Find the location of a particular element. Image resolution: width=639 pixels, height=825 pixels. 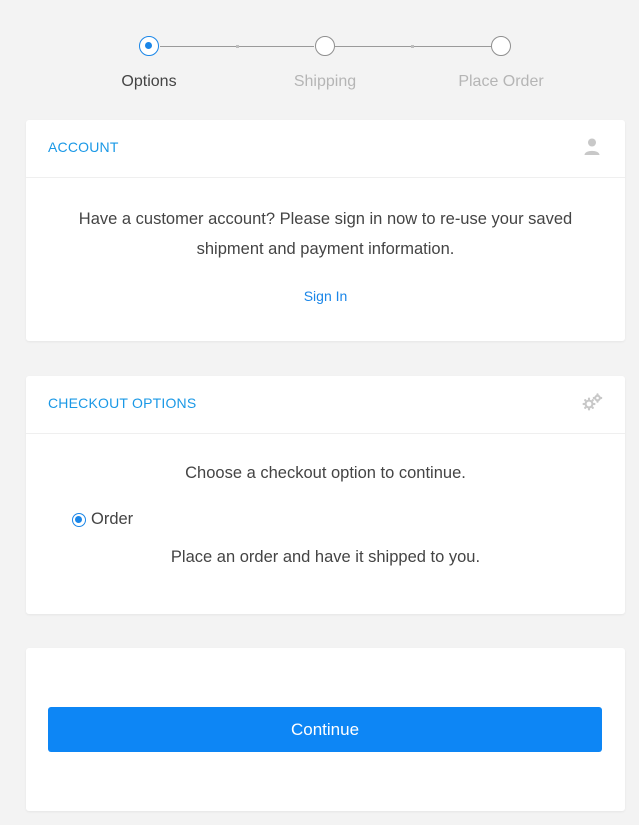

account-title: ACCOUNT is located at coordinates (83, 147).